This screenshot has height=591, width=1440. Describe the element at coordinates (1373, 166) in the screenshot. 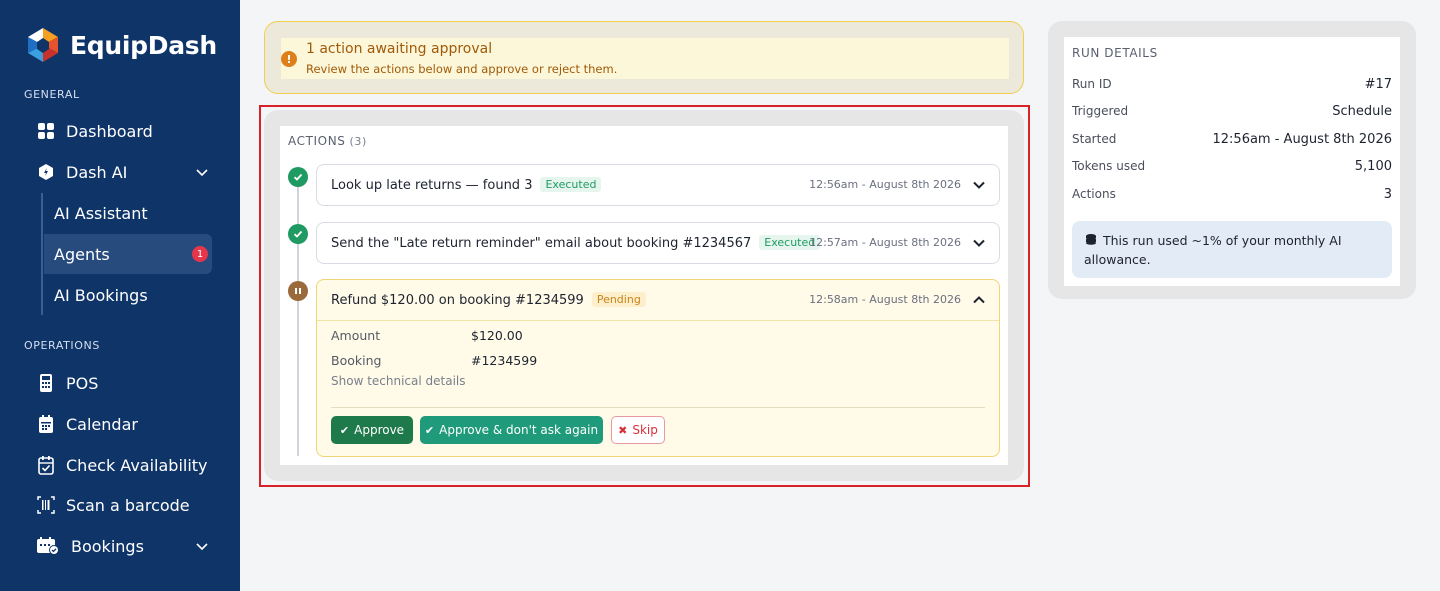

I see `tokens-used-value: 5,100` at that location.